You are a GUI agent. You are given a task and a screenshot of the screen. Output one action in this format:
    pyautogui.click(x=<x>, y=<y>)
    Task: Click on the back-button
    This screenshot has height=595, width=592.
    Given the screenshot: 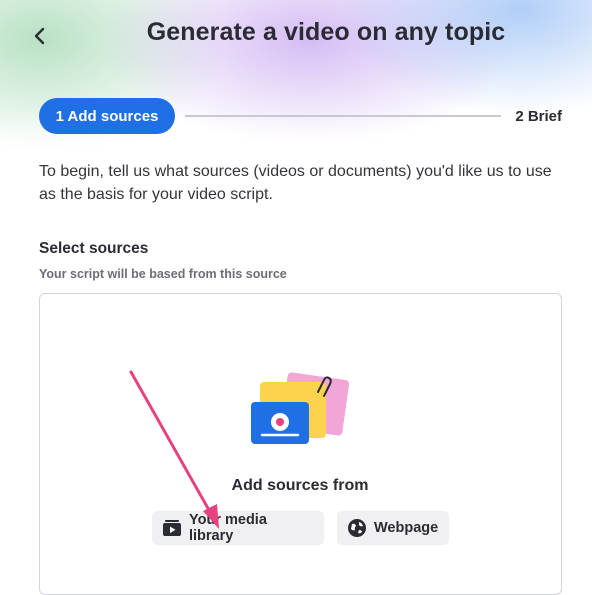 What is the action you would take?
    pyautogui.click(x=40, y=36)
    